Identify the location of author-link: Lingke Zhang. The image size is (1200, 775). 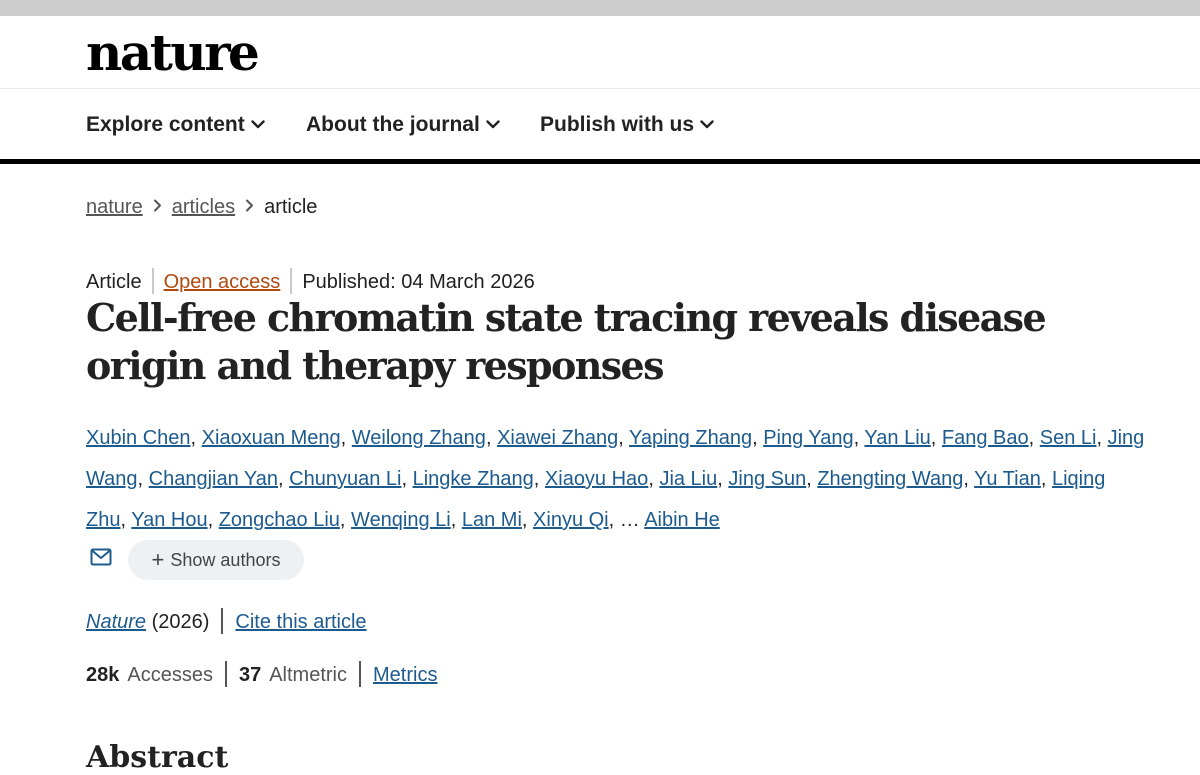
(473, 479).